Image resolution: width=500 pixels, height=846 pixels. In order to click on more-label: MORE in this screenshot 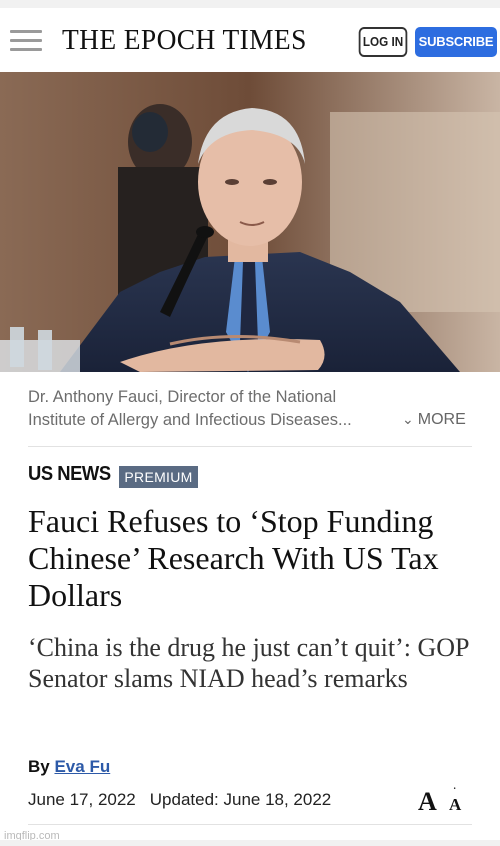, I will do `click(441, 419)`.